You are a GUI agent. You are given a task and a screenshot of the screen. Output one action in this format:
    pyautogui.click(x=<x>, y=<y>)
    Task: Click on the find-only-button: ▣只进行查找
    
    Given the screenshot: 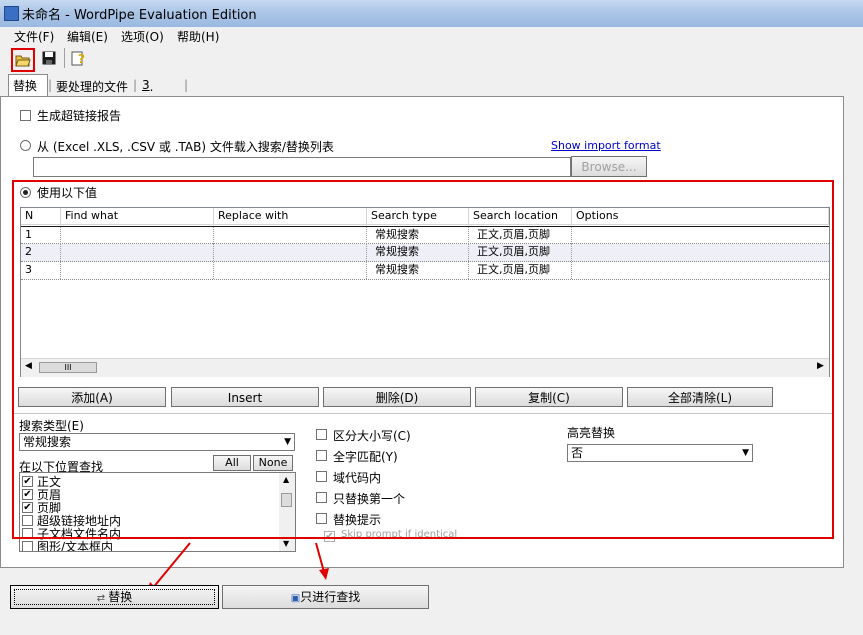 What is the action you would take?
    pyautogui.click(x=325, y=597)
    